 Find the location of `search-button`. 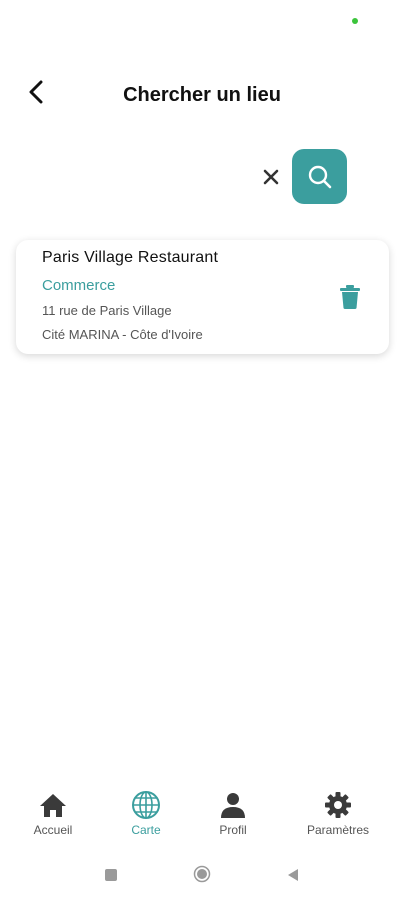

search-button is located at coordinates (319, 176).